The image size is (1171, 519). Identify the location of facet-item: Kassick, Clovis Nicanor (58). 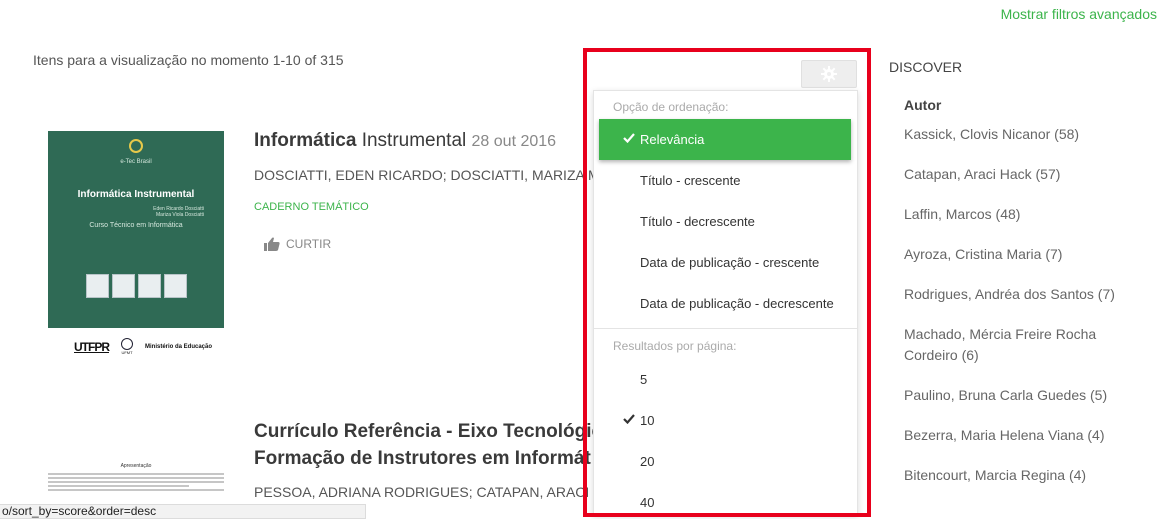
(1024, 134).